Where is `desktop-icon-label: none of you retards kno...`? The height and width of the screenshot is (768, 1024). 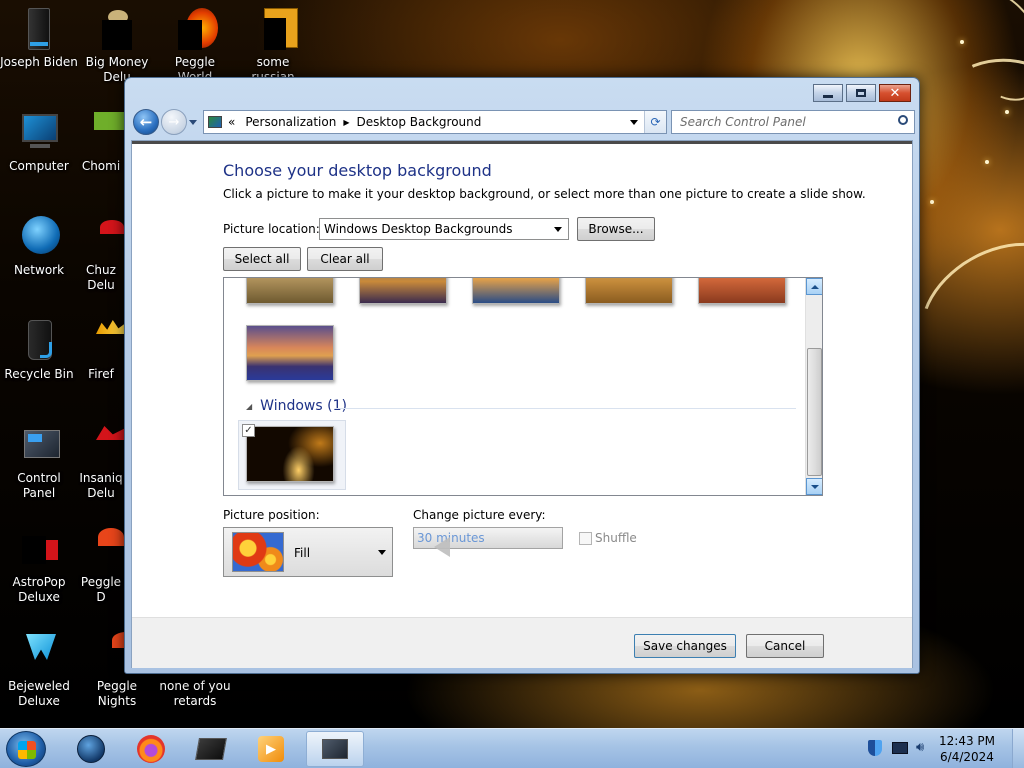 desktop-icon-label: none of you retards kno... is located at coordinates (195, 693).